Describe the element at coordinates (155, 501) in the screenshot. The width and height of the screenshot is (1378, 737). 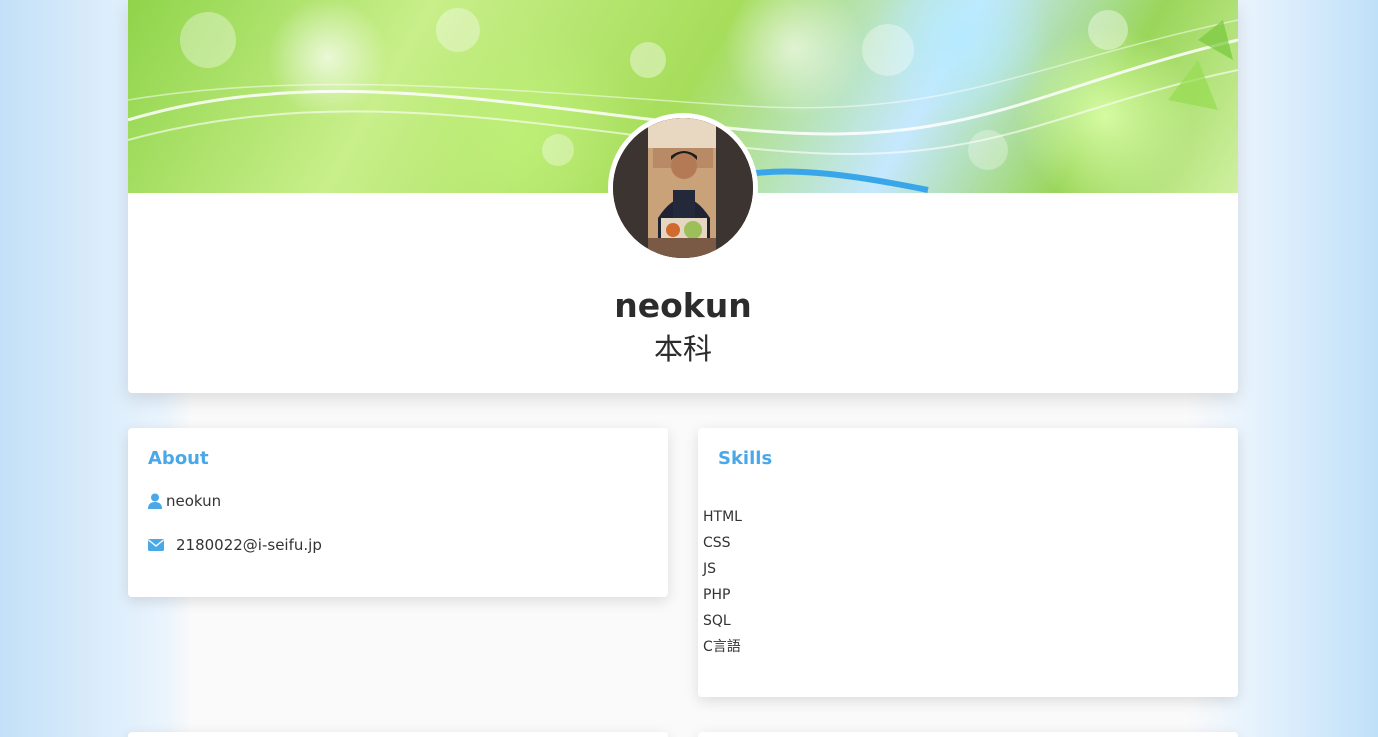
I see `user-icon` at that location.